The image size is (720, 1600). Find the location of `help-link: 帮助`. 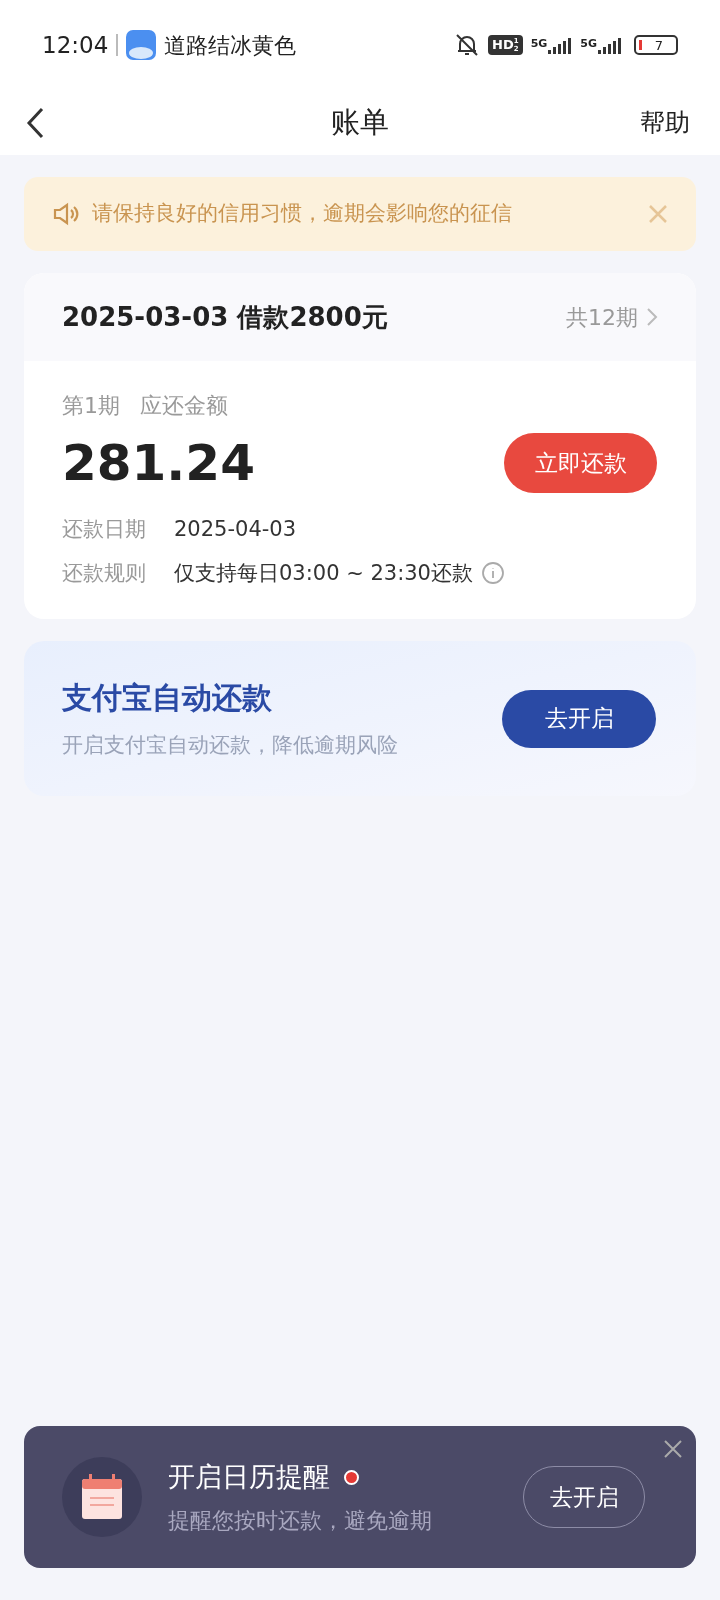

help-link: 帮助 is located at coordinates (665, 122).